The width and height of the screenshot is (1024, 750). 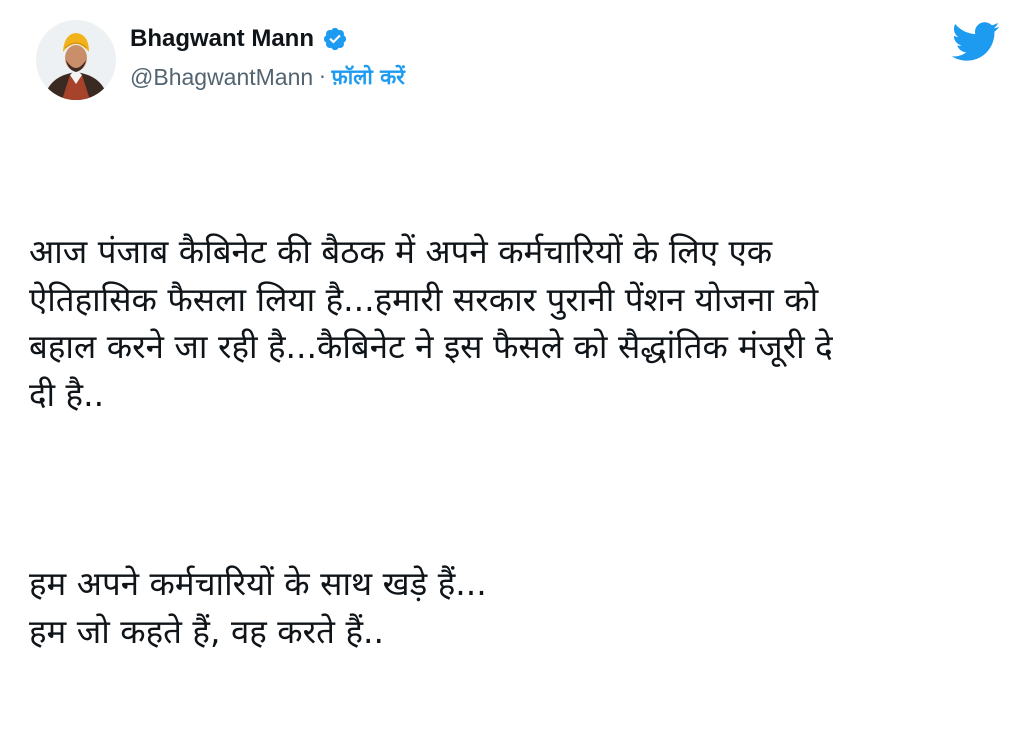 I want to click on author-name-row: Bhagwant Mann, so click(x=267, y=39).